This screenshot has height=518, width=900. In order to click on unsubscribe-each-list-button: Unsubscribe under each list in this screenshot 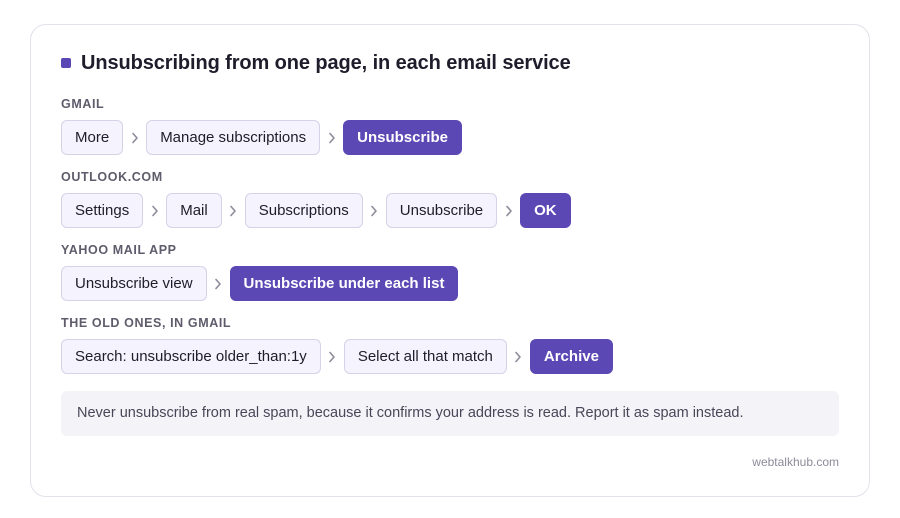, I will do `click(344, 283)`.